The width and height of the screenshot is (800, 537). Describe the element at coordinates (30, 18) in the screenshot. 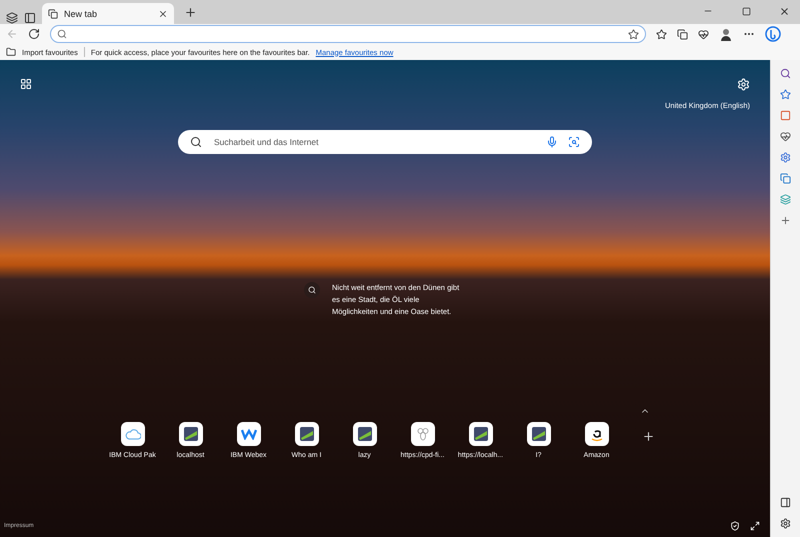

I see `vertical-tabs-icon` at that location.